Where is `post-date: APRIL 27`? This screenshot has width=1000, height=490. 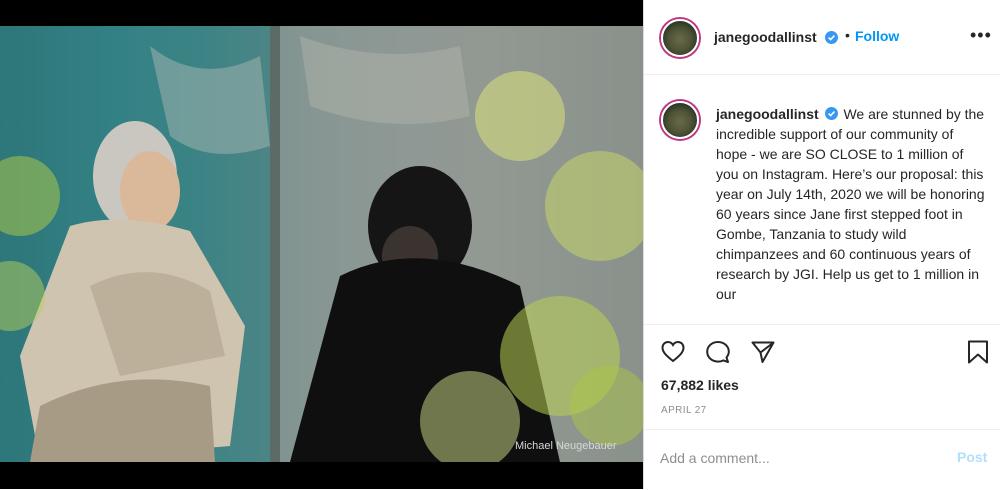 post-date: APRIL 27 is located at coordinates (684, 410).